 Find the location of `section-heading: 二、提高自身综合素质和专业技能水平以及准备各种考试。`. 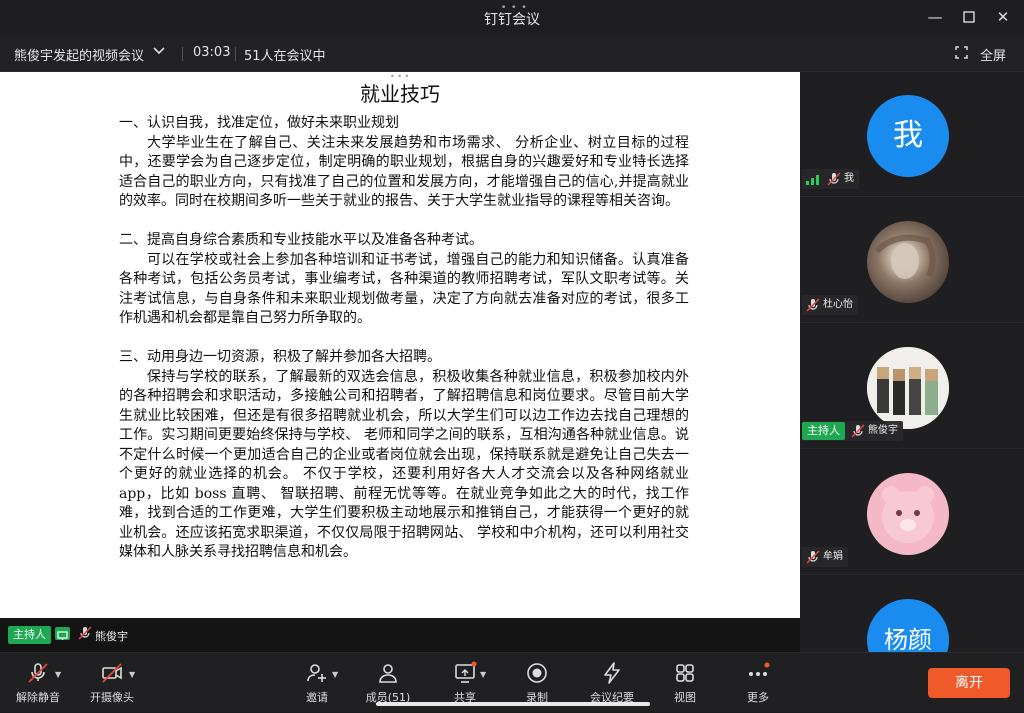

section-heading: 二、提高自身综合素质和专业技能水平以及准备各种考试。 is located at coordinates (301, 240).